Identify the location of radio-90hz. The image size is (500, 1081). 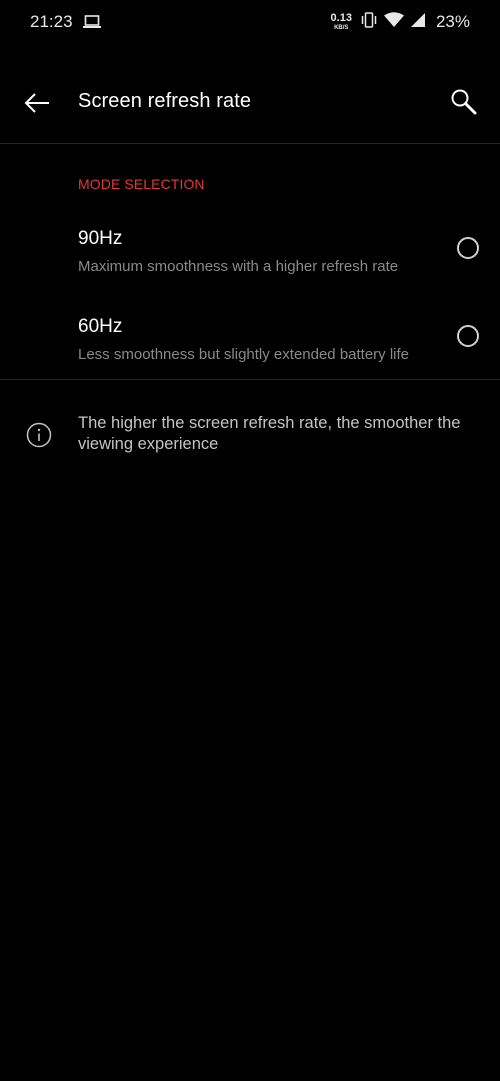
(468, 248).